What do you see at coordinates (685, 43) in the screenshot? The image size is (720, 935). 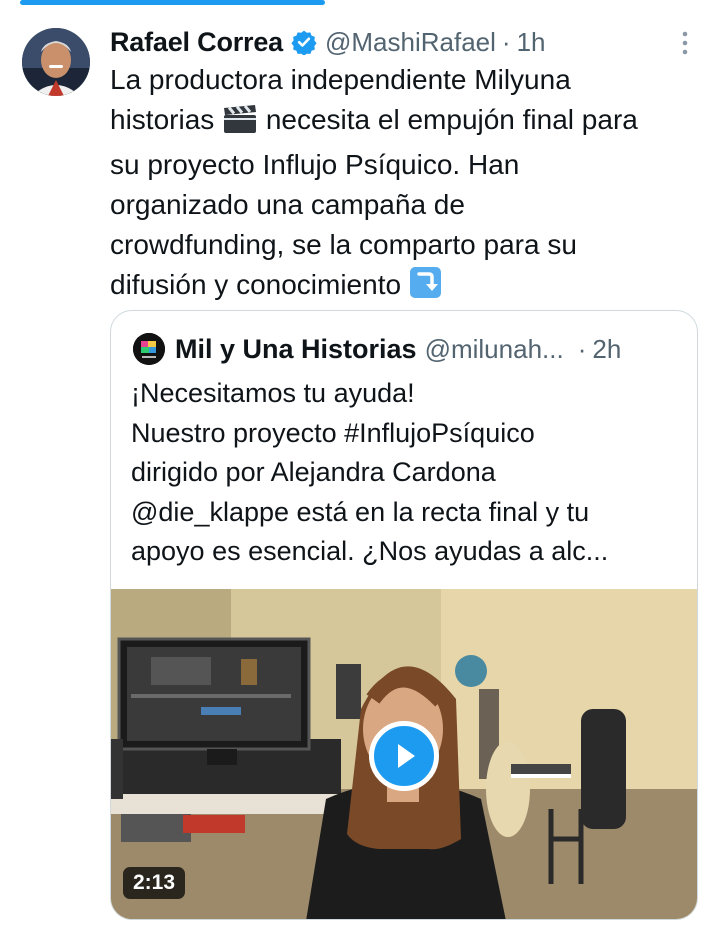 I see `more-options-icon` at bounding box center [685, 43].